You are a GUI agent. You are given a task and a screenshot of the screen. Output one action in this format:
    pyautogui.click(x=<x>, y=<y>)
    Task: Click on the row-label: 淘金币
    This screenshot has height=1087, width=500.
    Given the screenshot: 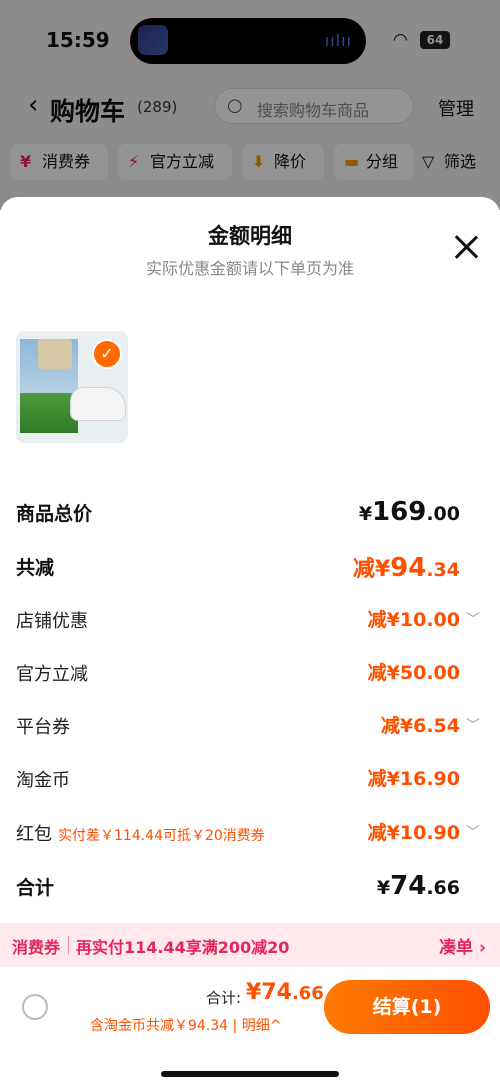 What is the action you would take?
    pyautogui.click(x=43, y=780)
    